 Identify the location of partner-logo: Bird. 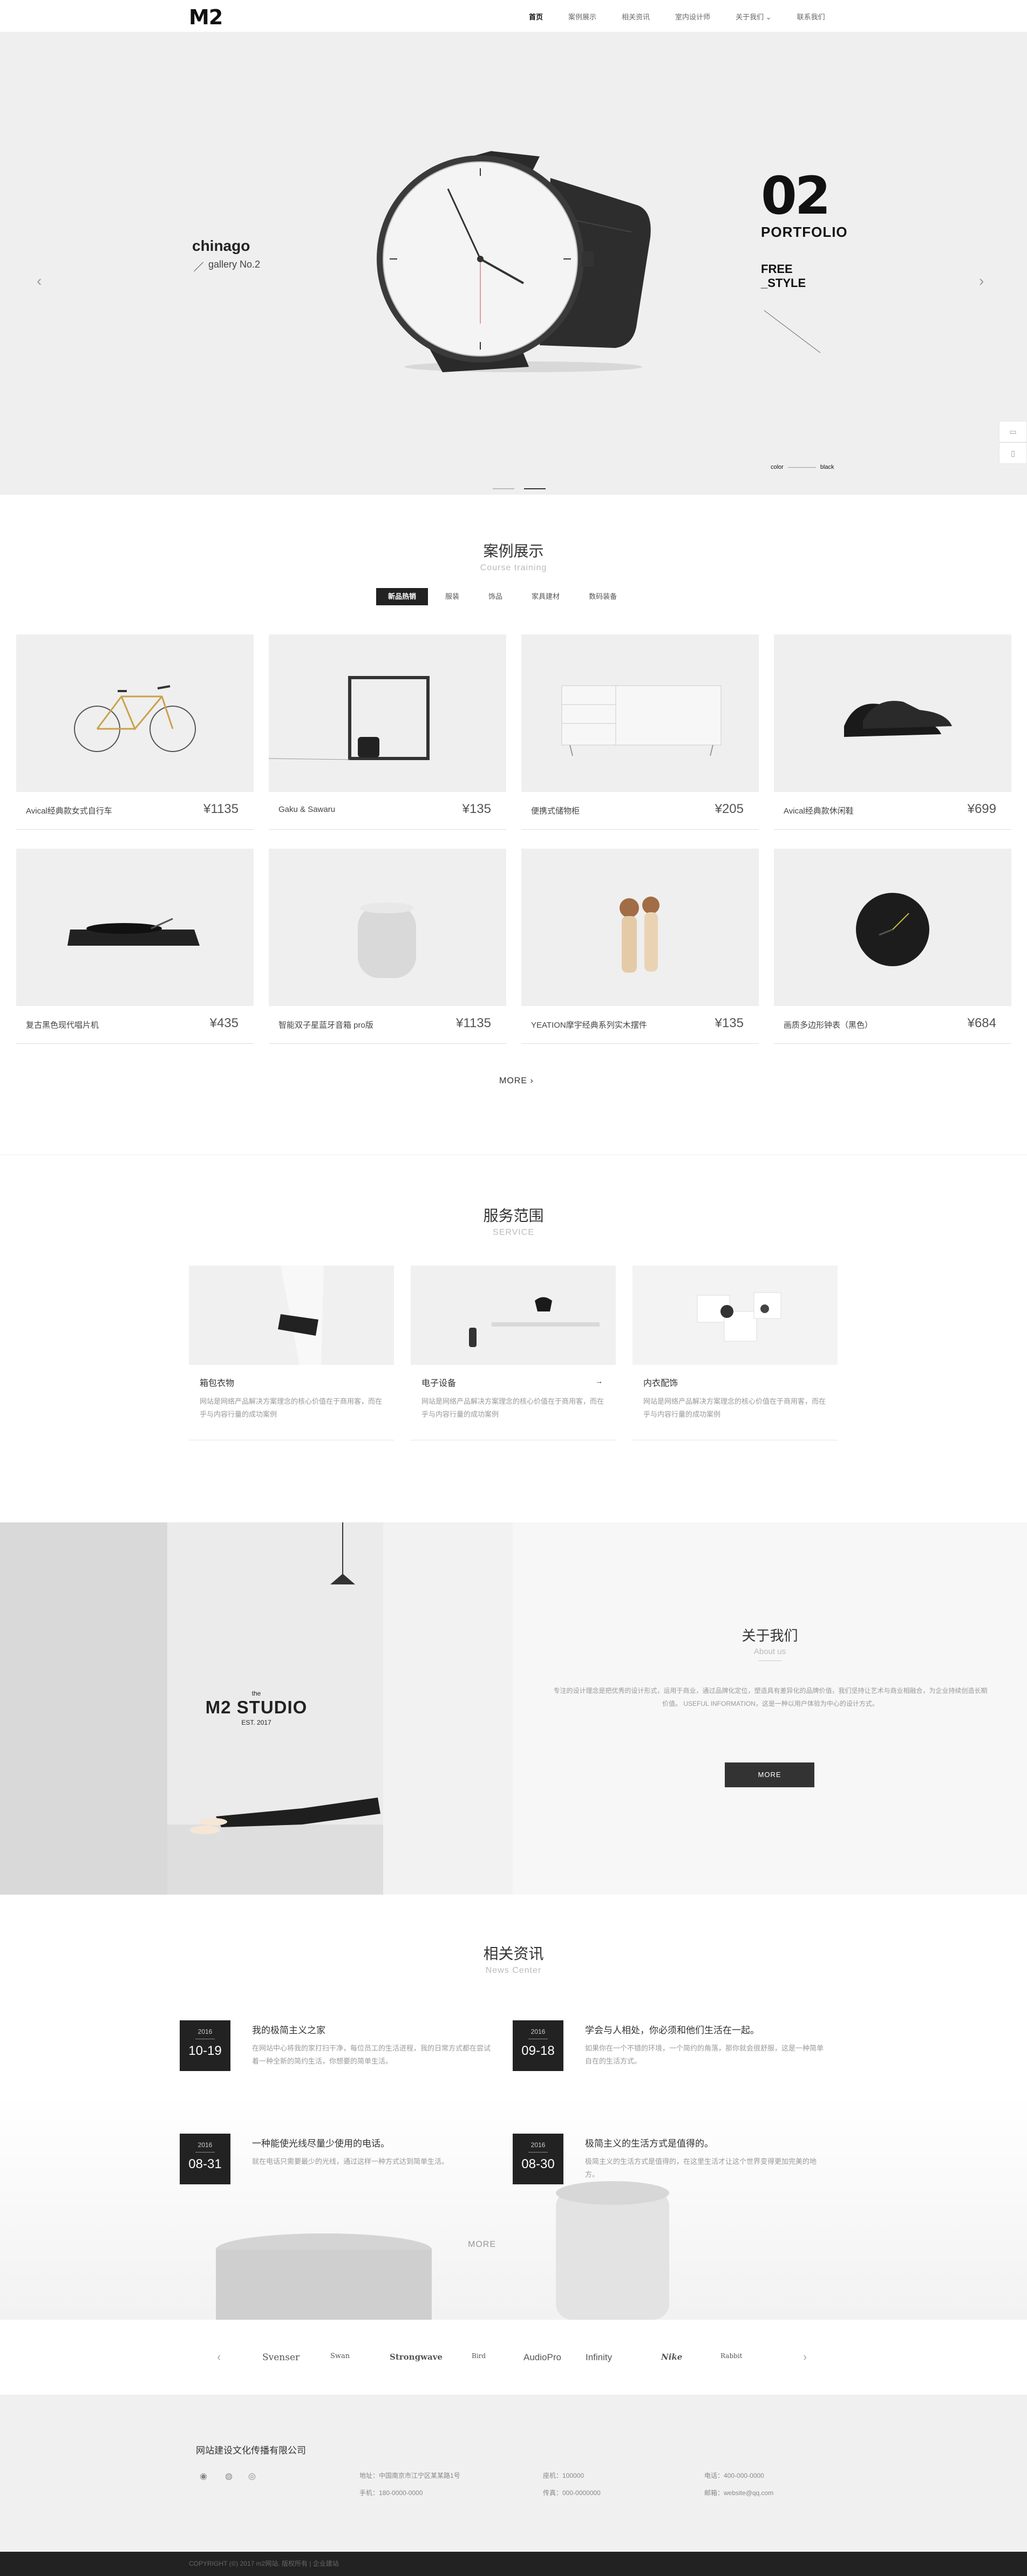
(479, 2356).